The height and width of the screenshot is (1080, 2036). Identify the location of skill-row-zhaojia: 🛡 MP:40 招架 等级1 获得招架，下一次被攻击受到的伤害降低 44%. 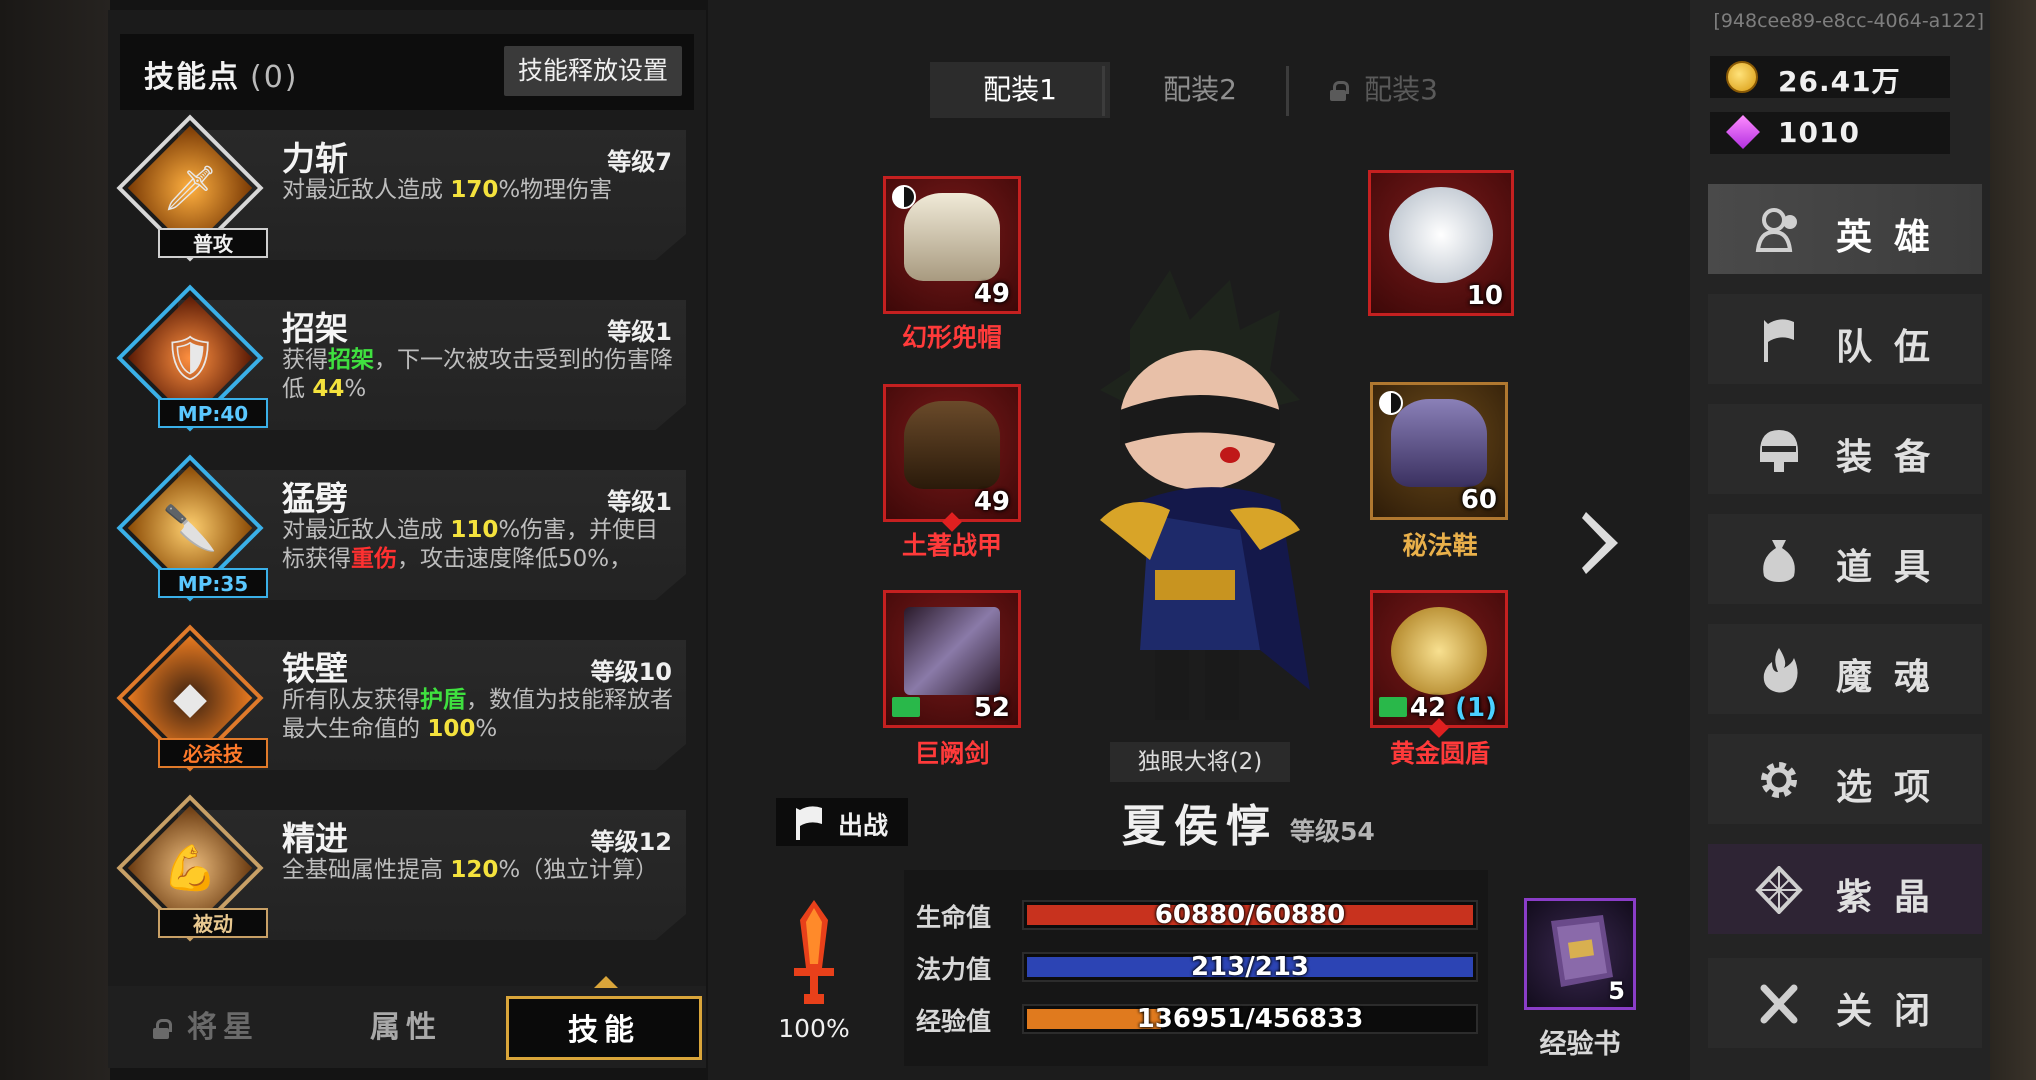
(401, 359).